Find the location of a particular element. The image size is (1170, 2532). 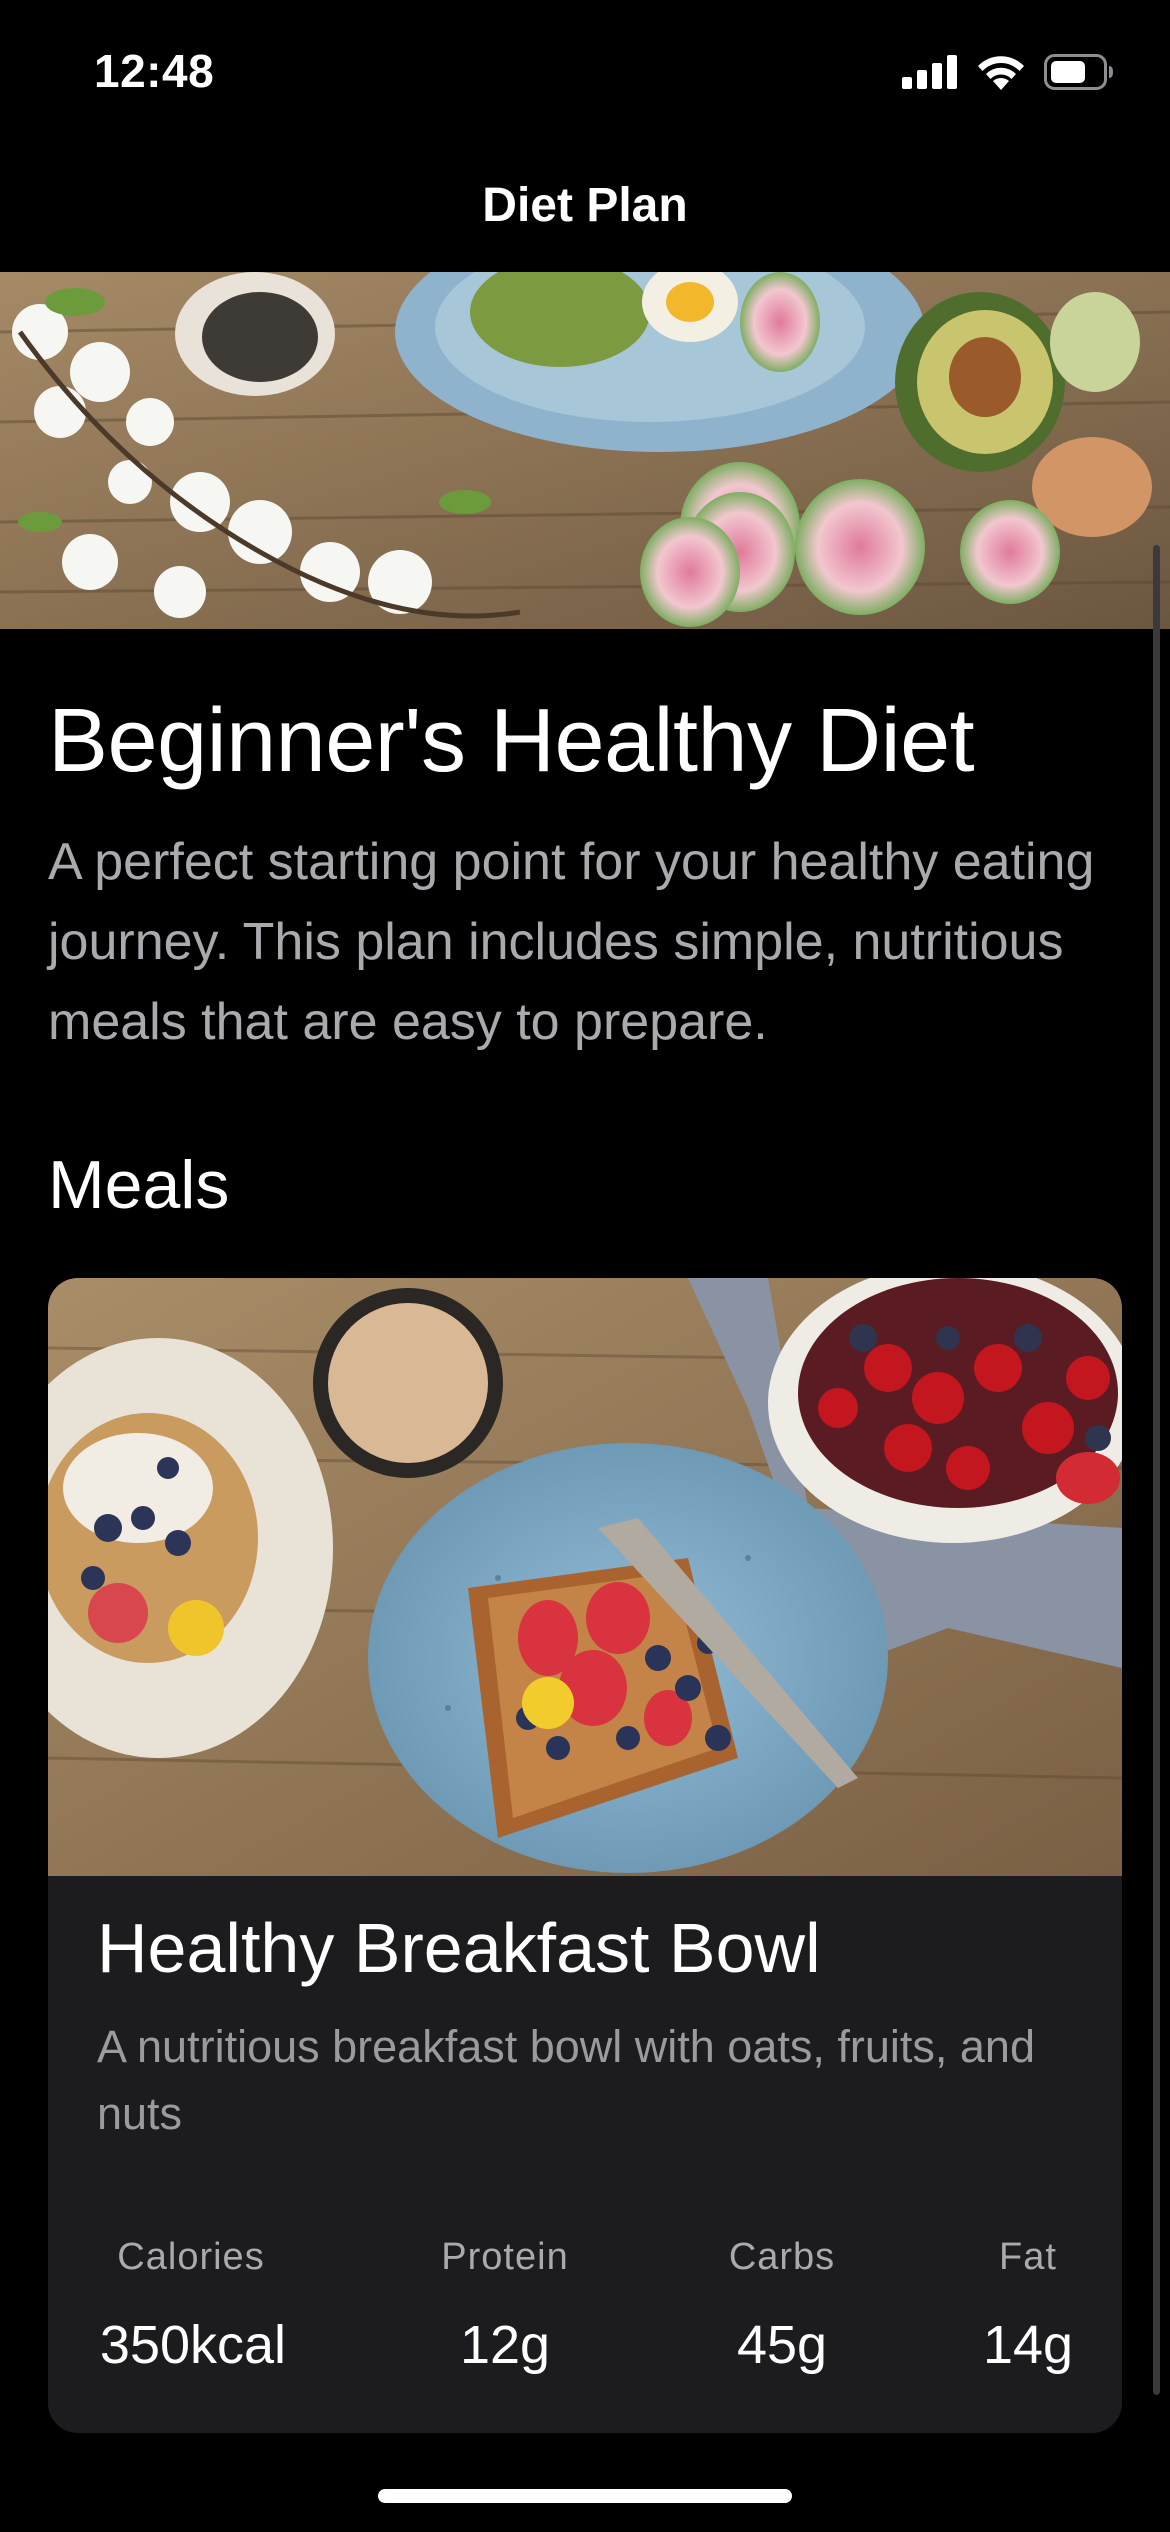

nutrition-value-carbs: 45g is located at coordinates (782, 2345).